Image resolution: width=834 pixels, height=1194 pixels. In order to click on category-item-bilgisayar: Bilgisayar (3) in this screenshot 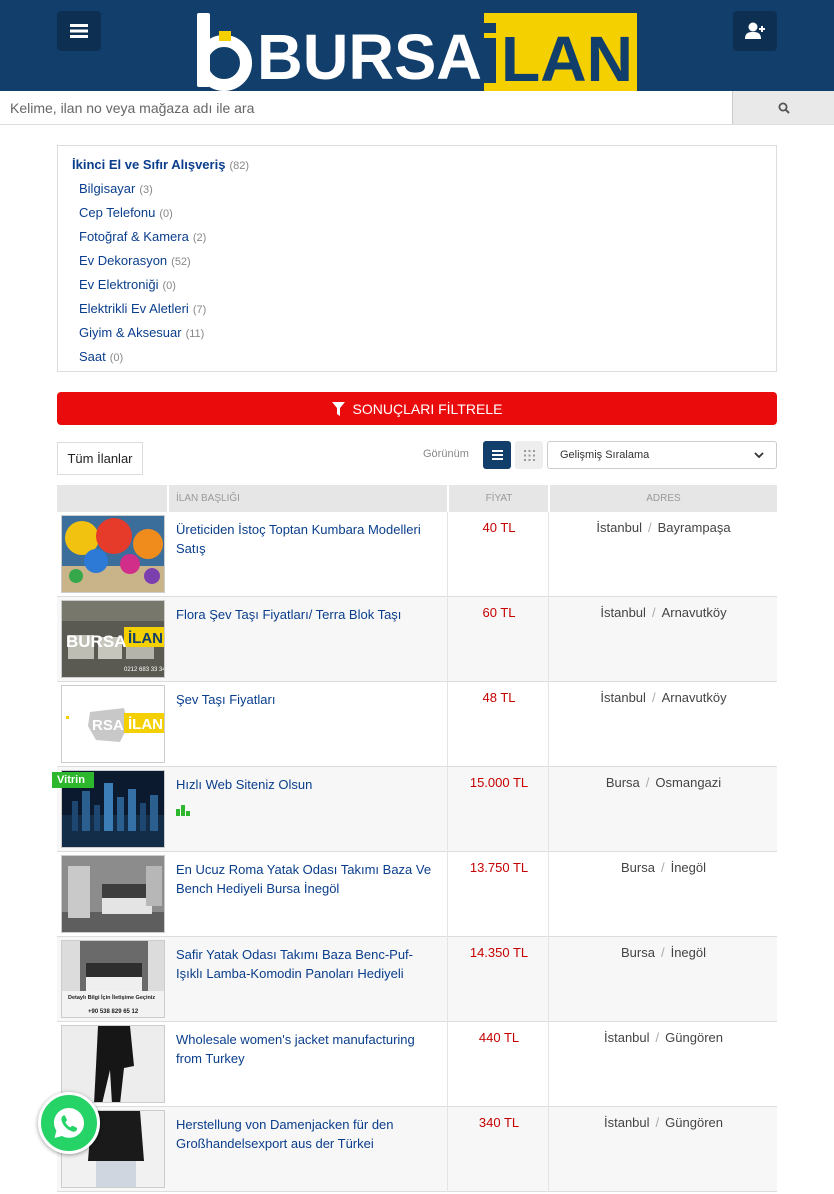, I will do `click(116, 191)`.